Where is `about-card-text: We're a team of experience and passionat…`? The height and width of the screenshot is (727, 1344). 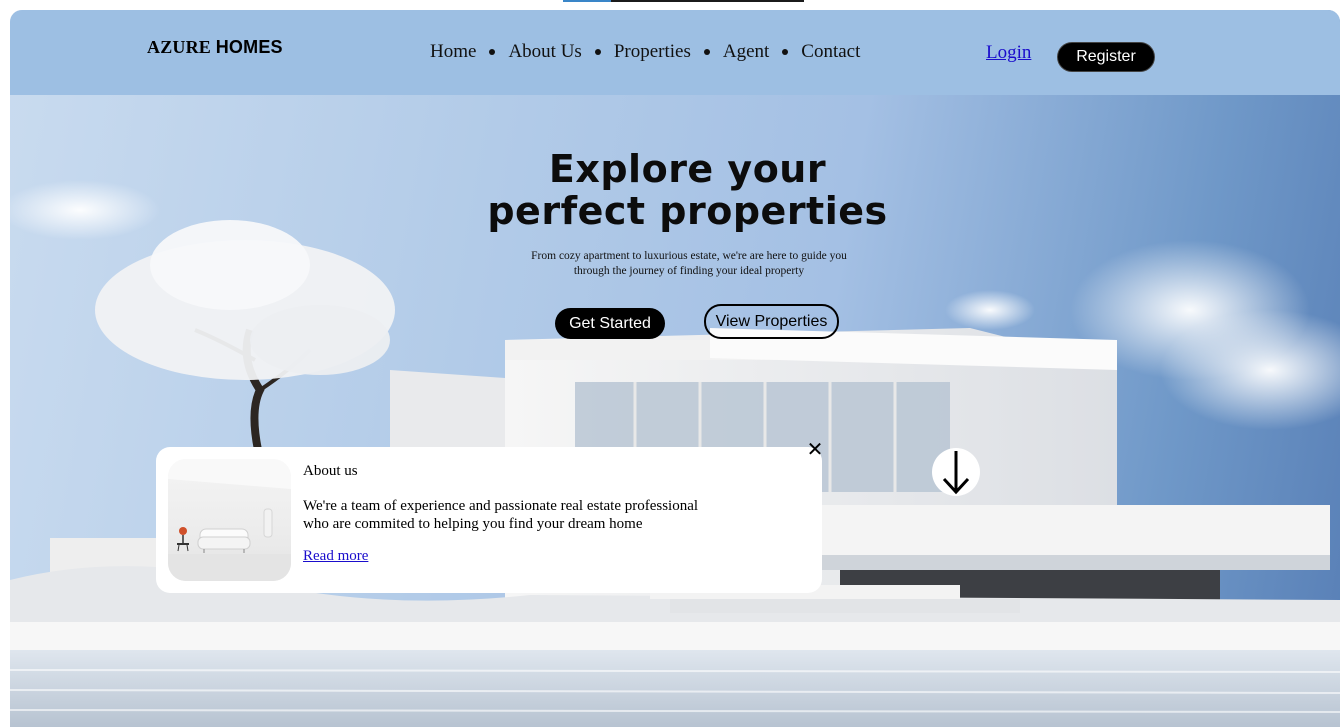
about-card-text: We're a team of experience and passionat… is located at coordinates (523, 515).